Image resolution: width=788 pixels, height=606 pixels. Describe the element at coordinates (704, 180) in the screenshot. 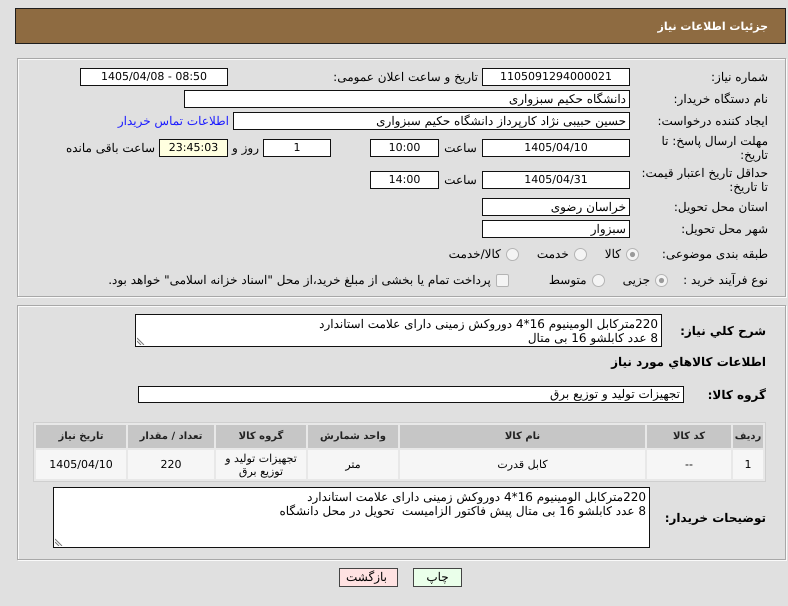

I see `field-label: حداقل تاریخ اعتبار قیمت: تا تاریخ:` at that location.